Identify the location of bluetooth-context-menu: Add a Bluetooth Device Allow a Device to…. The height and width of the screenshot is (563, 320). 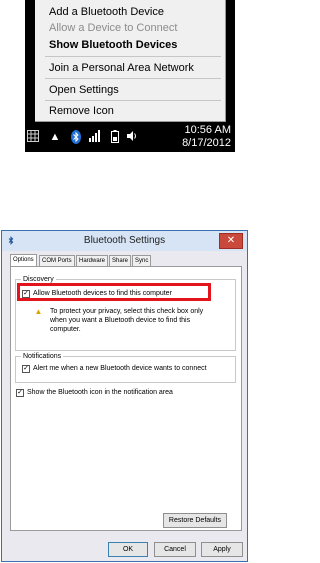
(130, 61).